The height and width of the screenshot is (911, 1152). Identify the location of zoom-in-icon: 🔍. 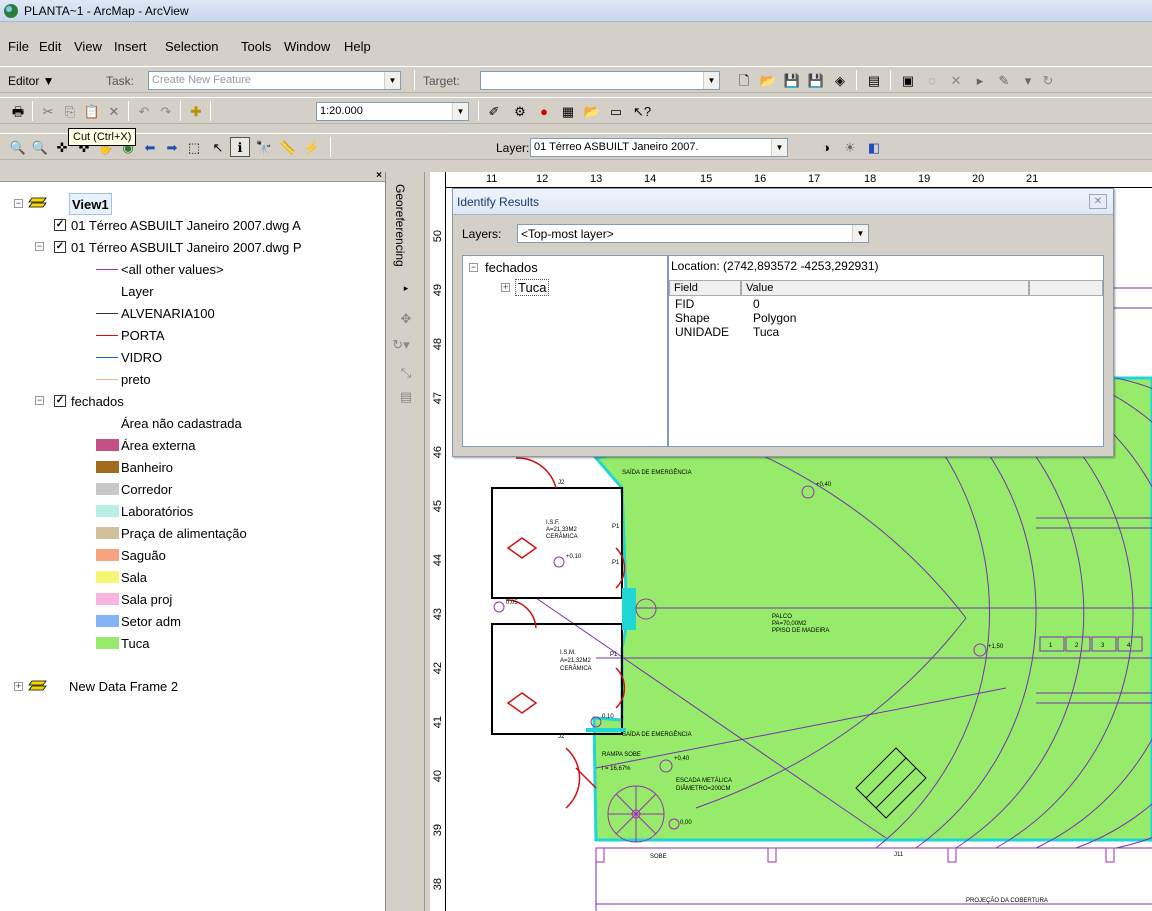
(18, 147).